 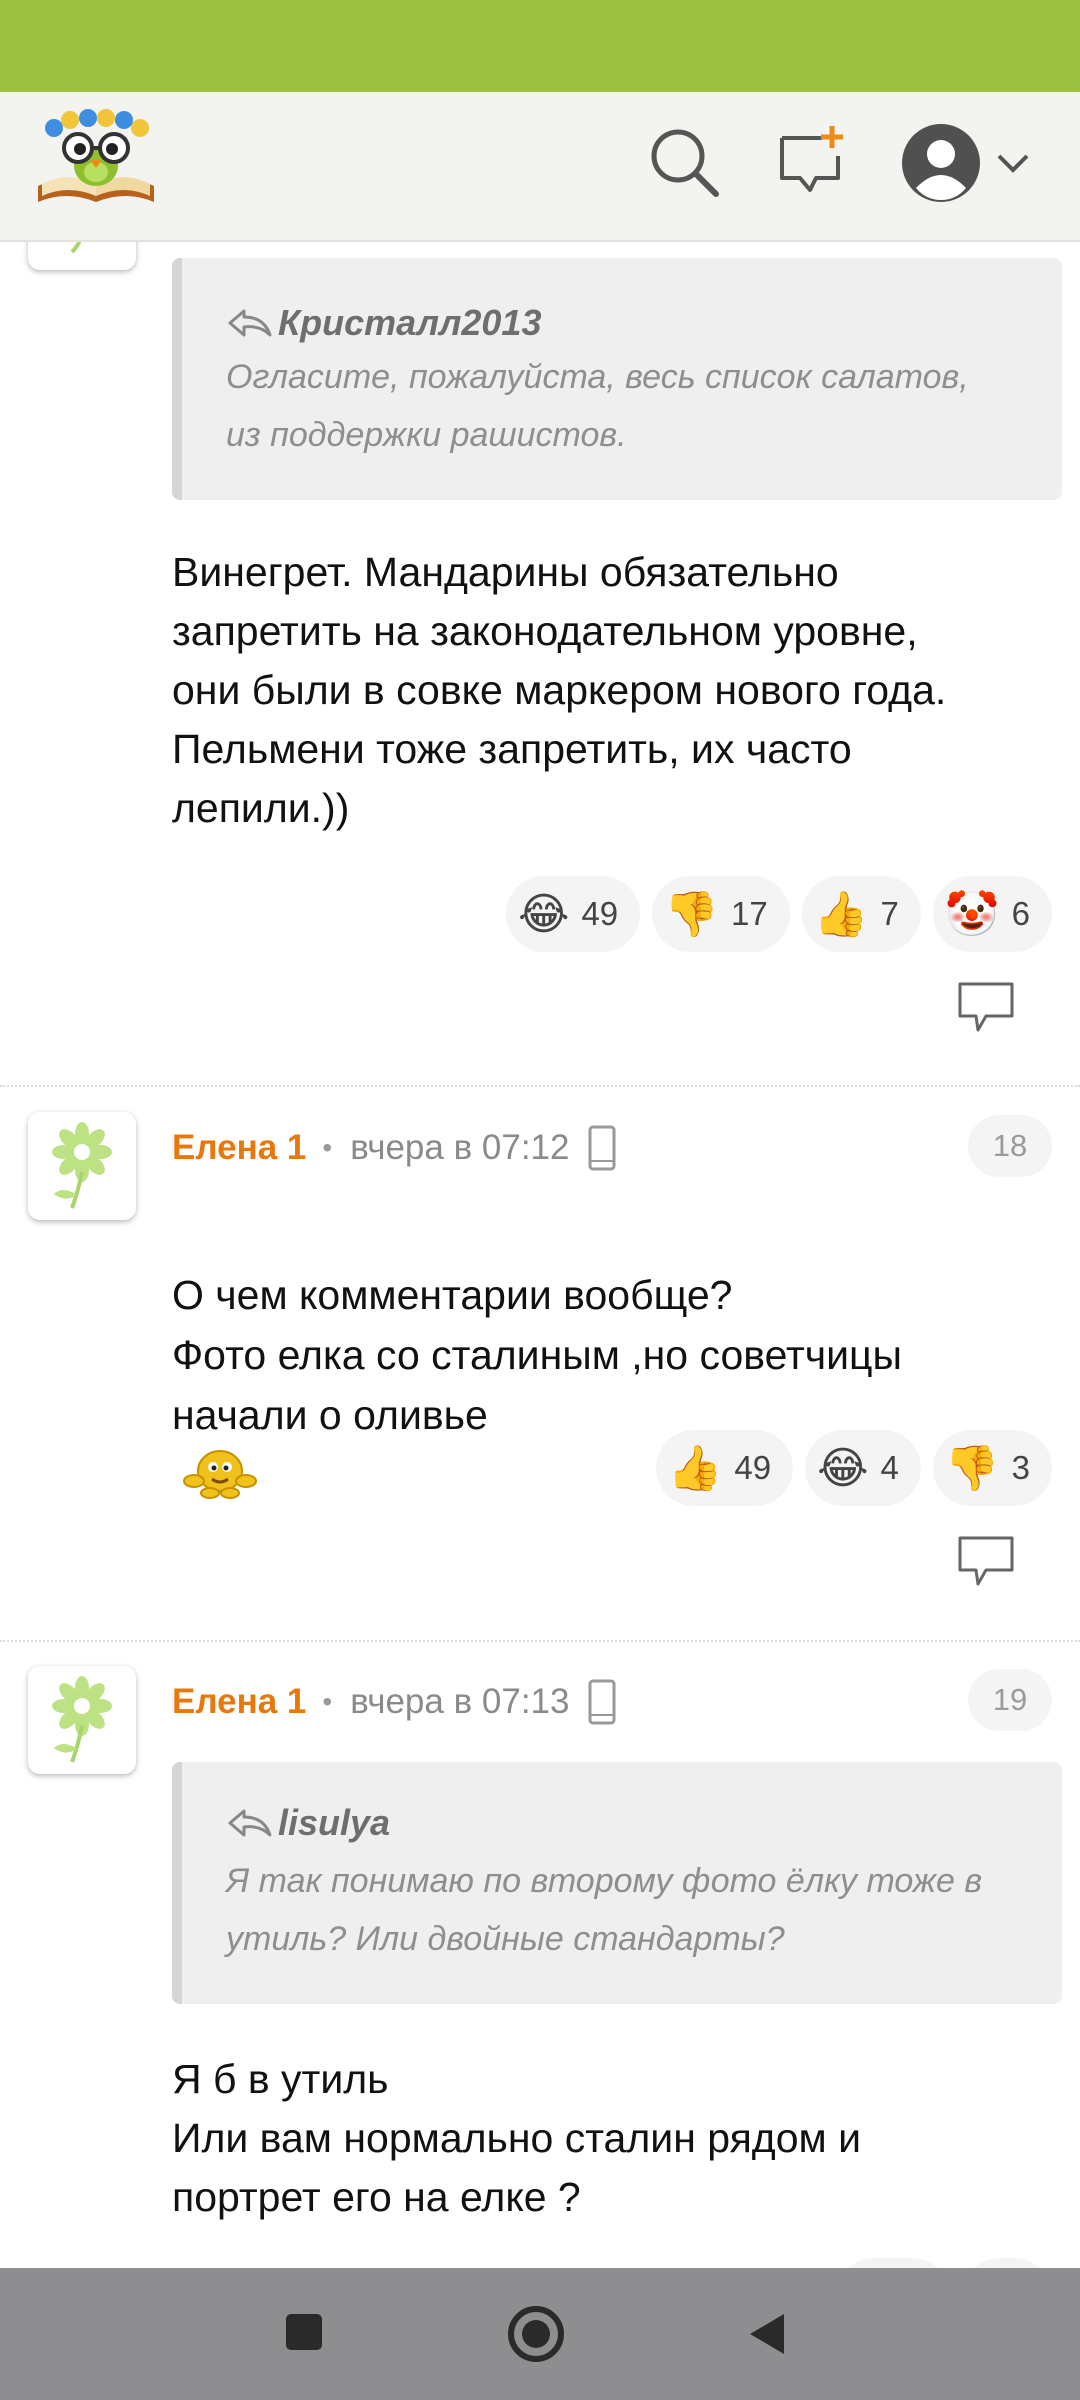 I want to click on clown-icon: 🤡, so click(x=972, y=914).